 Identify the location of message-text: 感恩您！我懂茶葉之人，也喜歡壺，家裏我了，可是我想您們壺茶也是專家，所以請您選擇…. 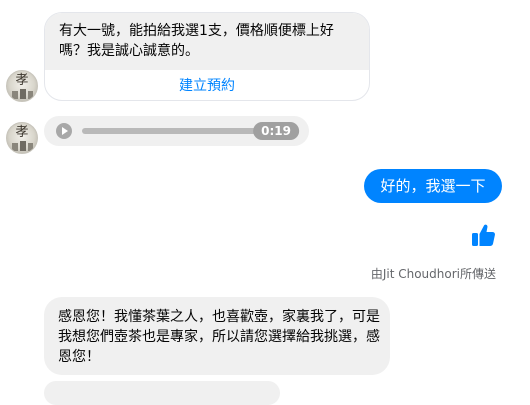
(219, 337).